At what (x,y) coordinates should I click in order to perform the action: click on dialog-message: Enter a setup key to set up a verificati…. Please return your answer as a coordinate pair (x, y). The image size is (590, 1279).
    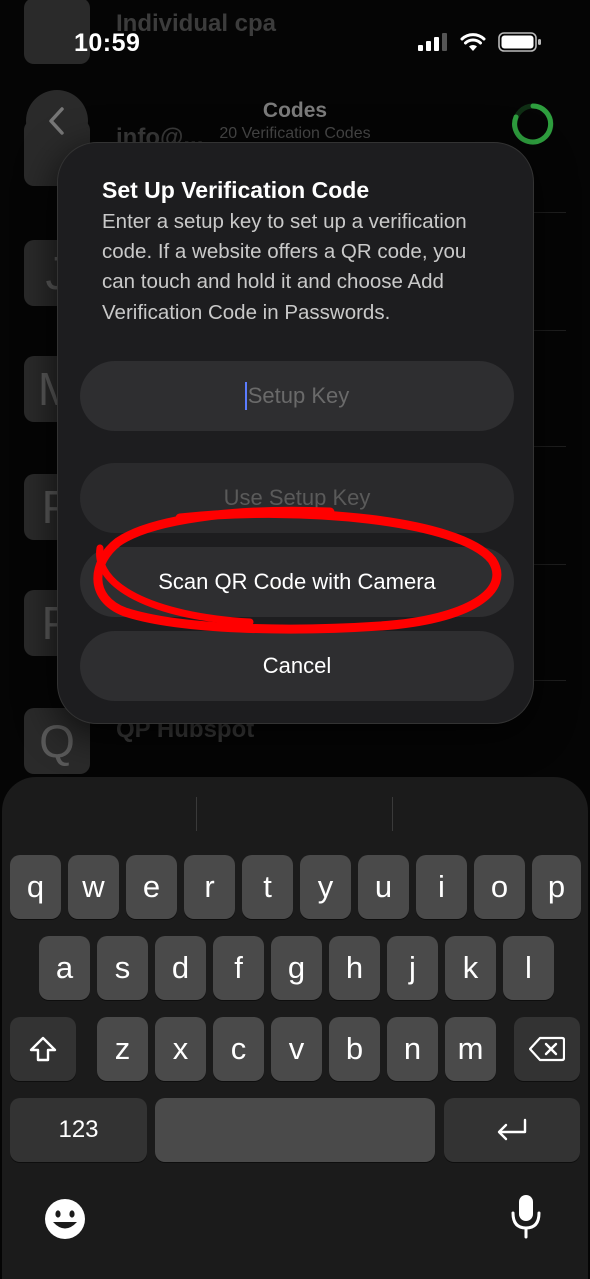
    Looking at the image, I should click on (284, 267).